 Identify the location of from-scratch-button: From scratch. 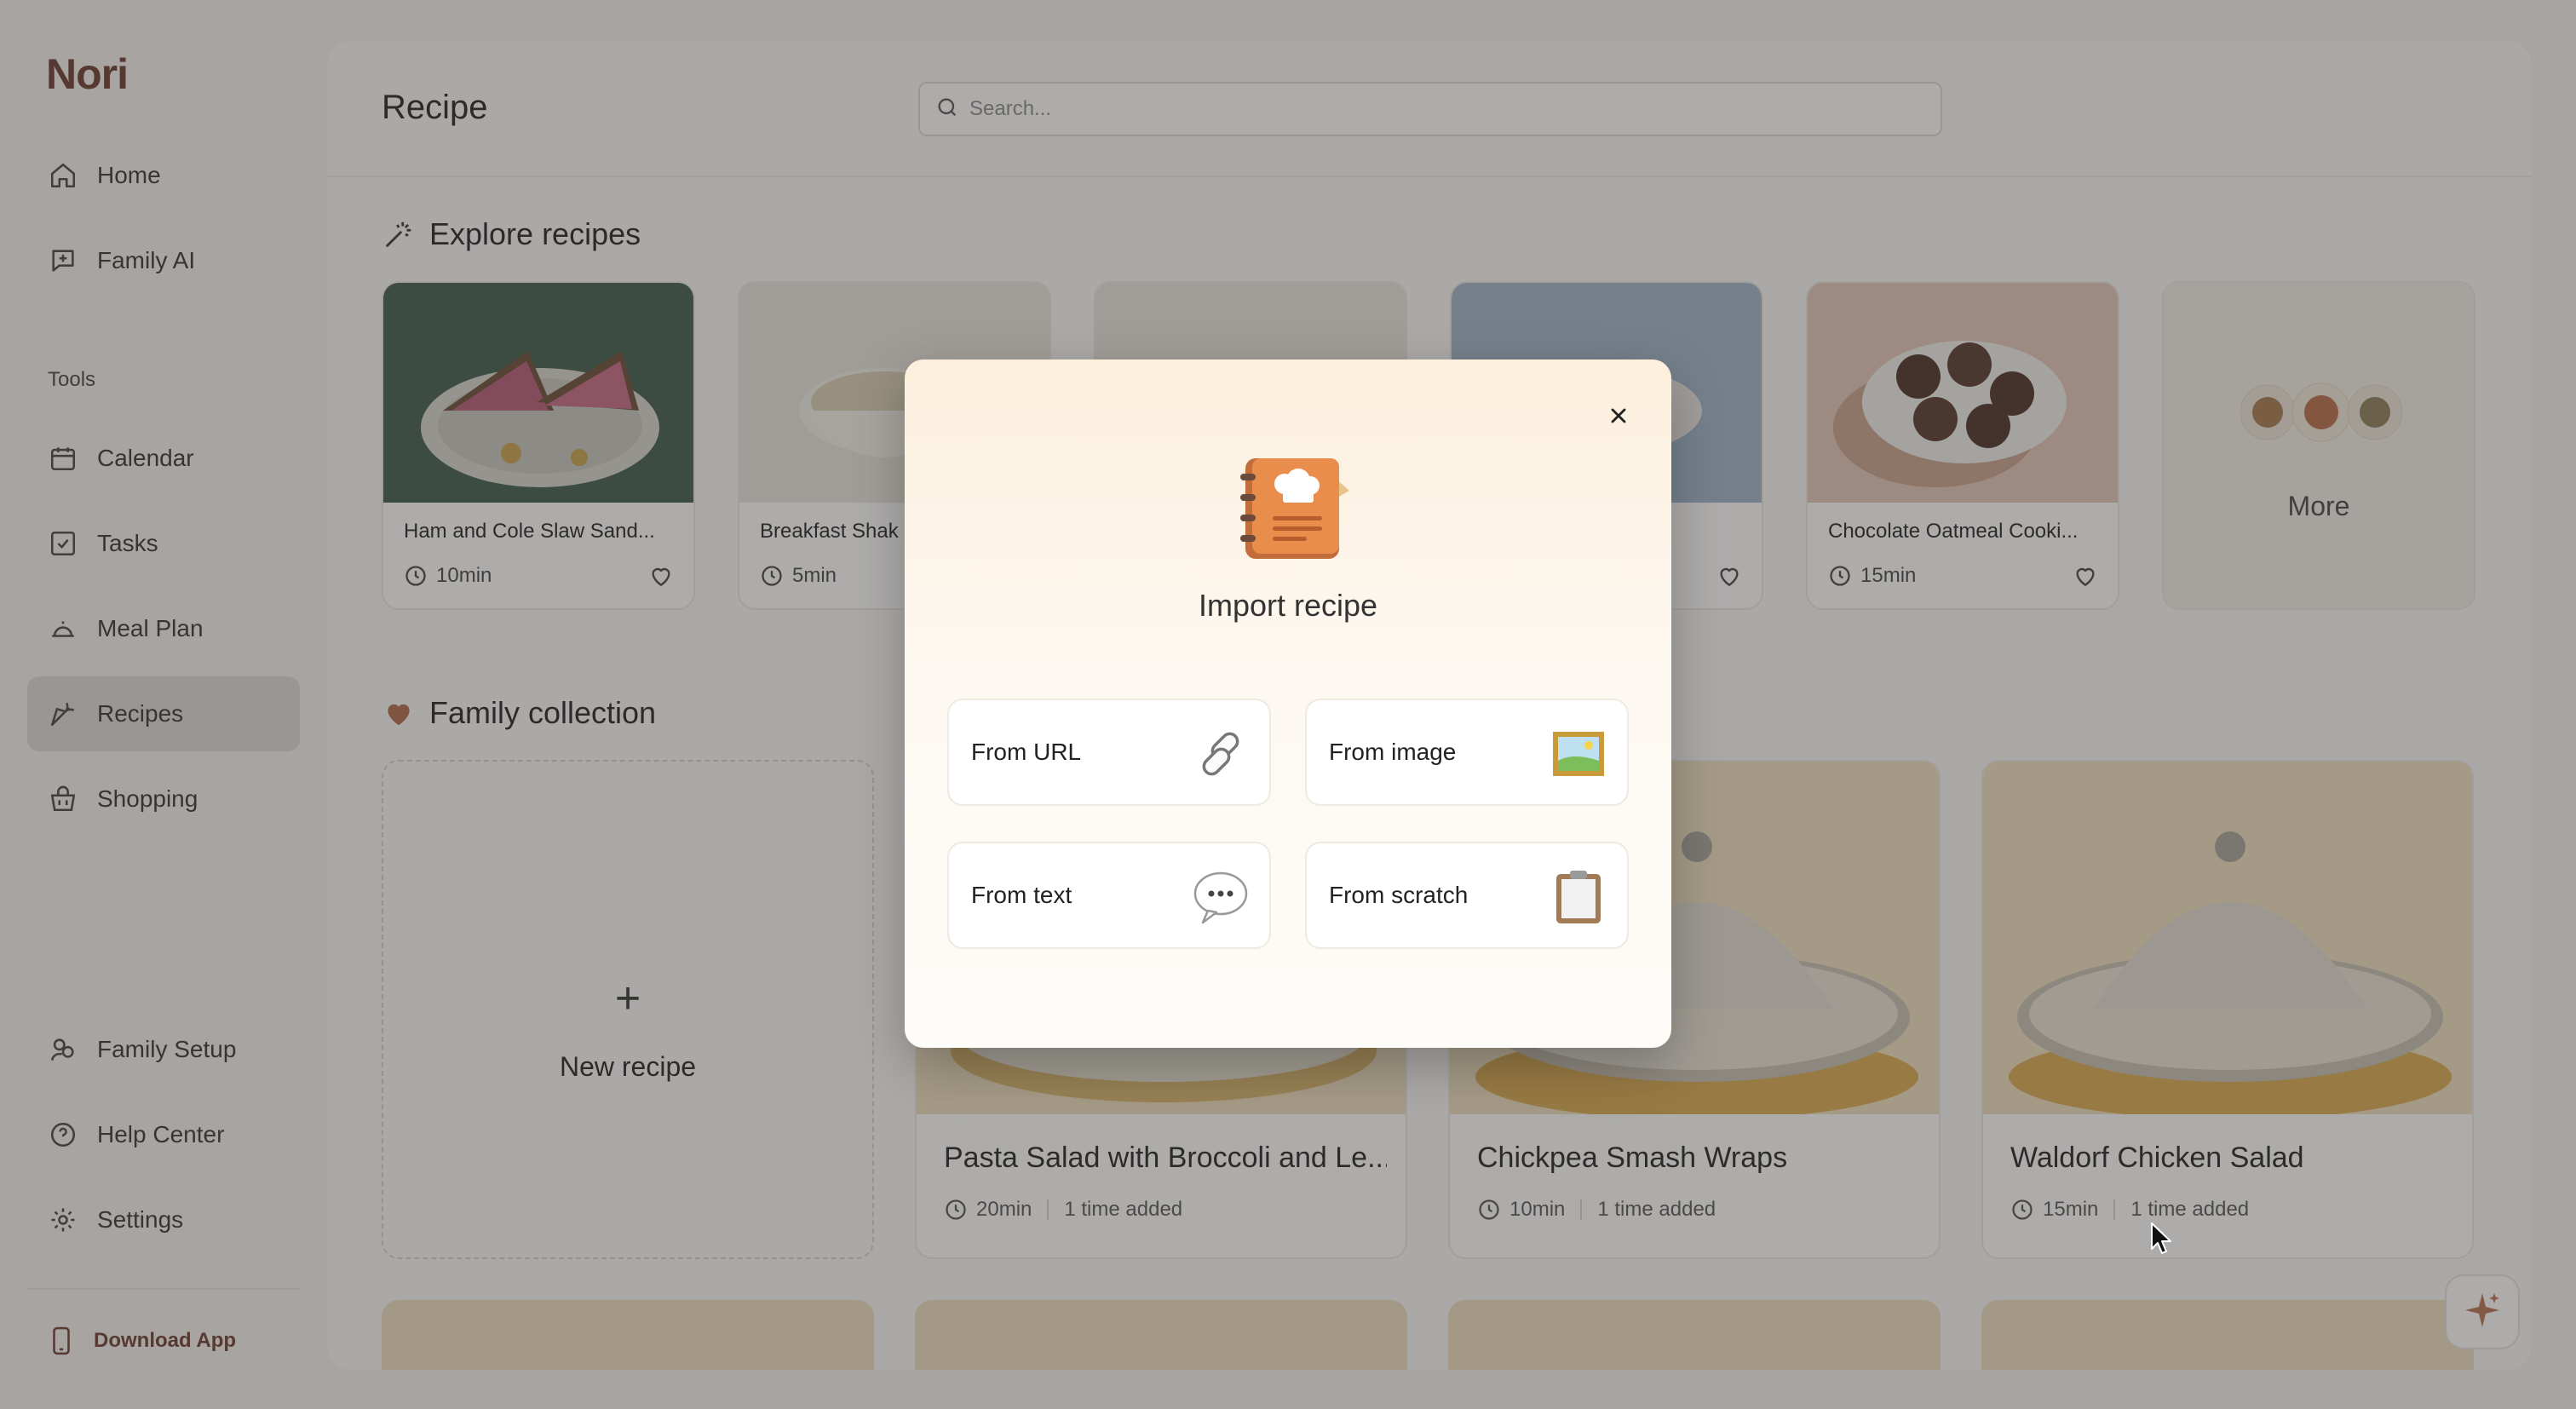
(1467, 895).